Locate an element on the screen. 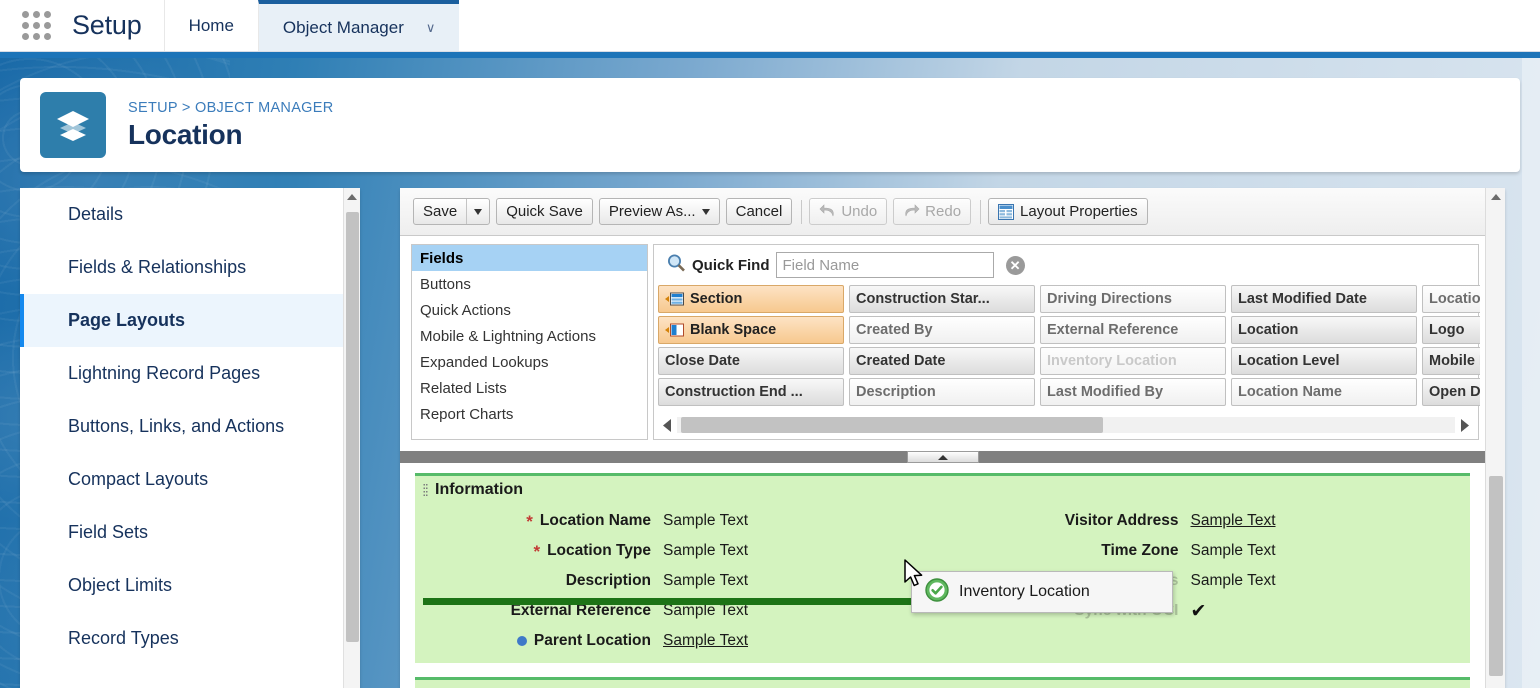 Image resolution: width=1540 pixels, height=688 pixels. palette-field-section: Section is located at coordinates (751, 299).